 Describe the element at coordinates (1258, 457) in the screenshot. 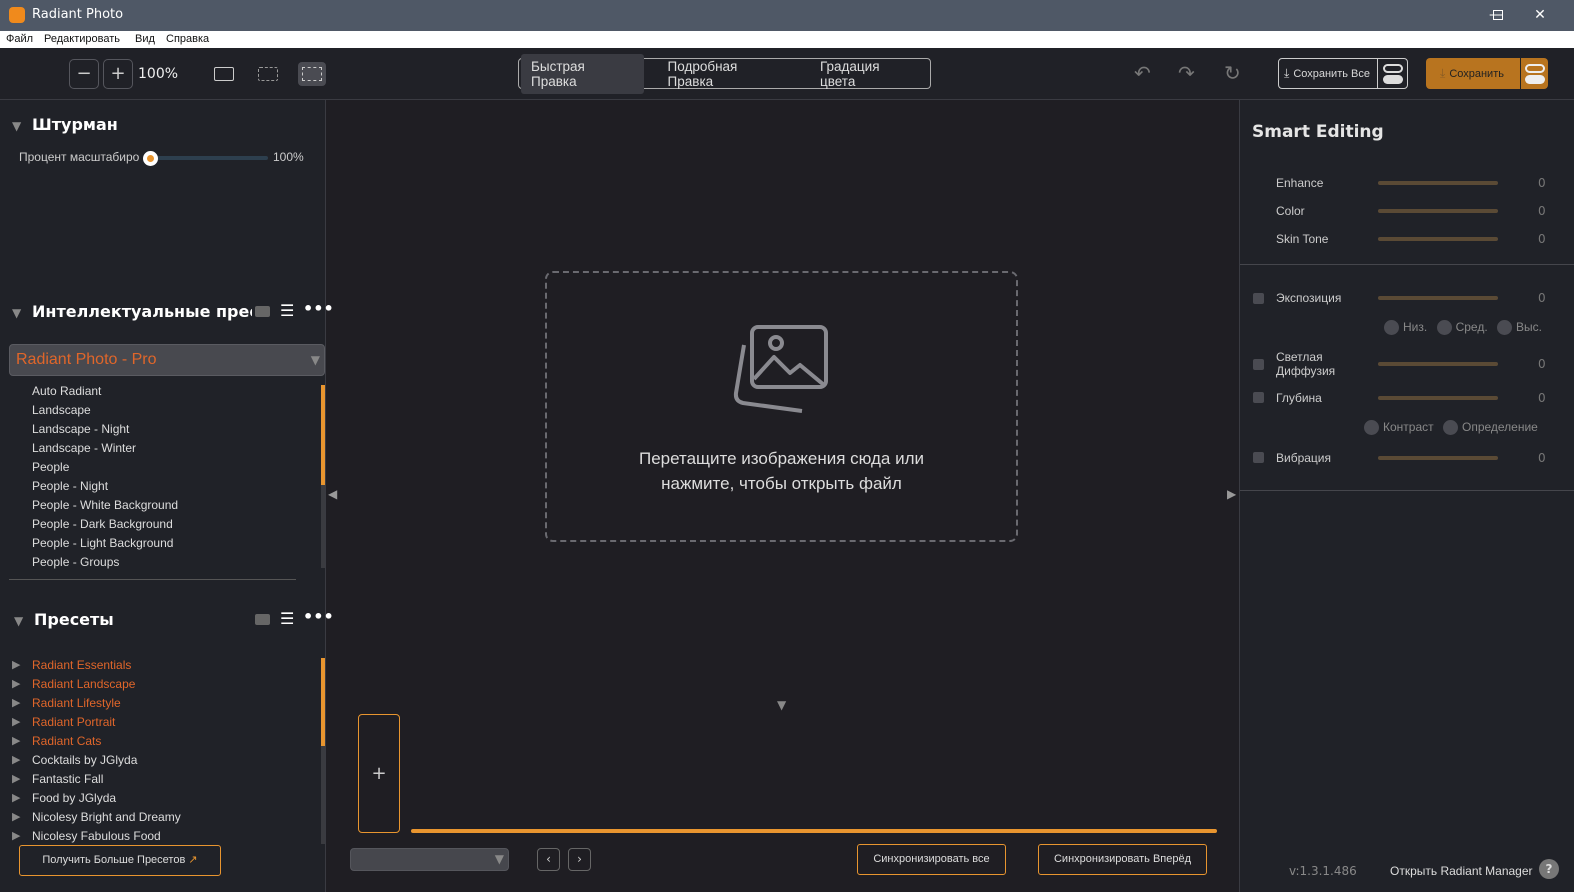

I see `vibrance-checkbox` at that location.